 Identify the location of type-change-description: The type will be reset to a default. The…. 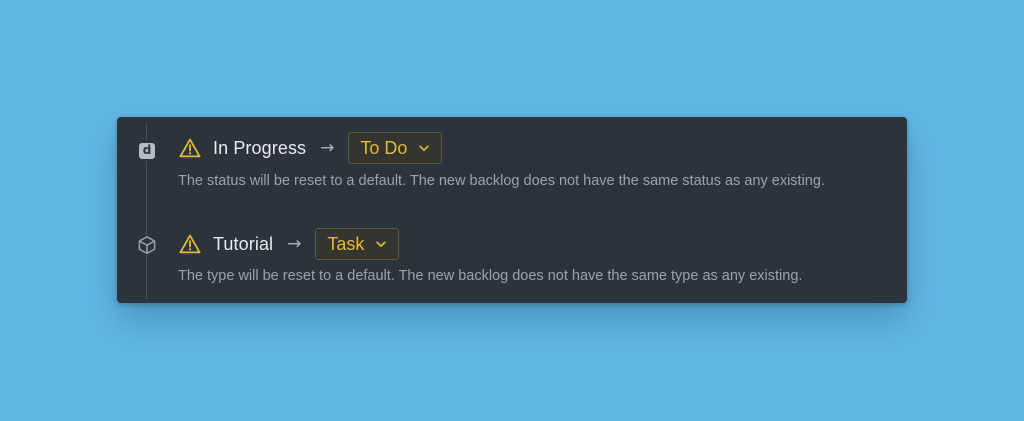
(490, 276).